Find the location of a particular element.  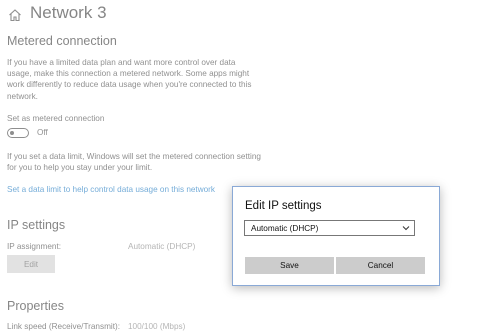

properties-heading: Properties is located at coordinates (35, 306).